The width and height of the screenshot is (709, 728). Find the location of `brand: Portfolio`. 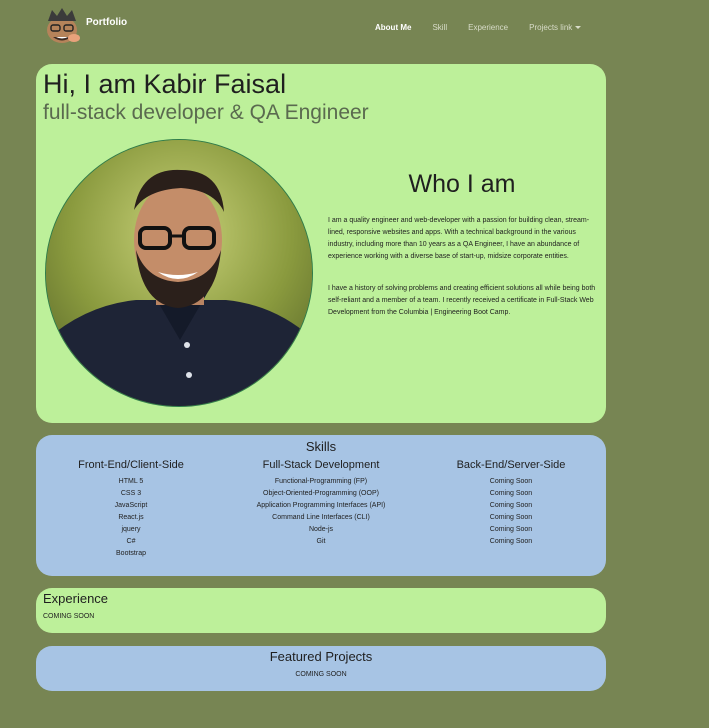

brand: Portfolio is located at coordinates (85, 25).